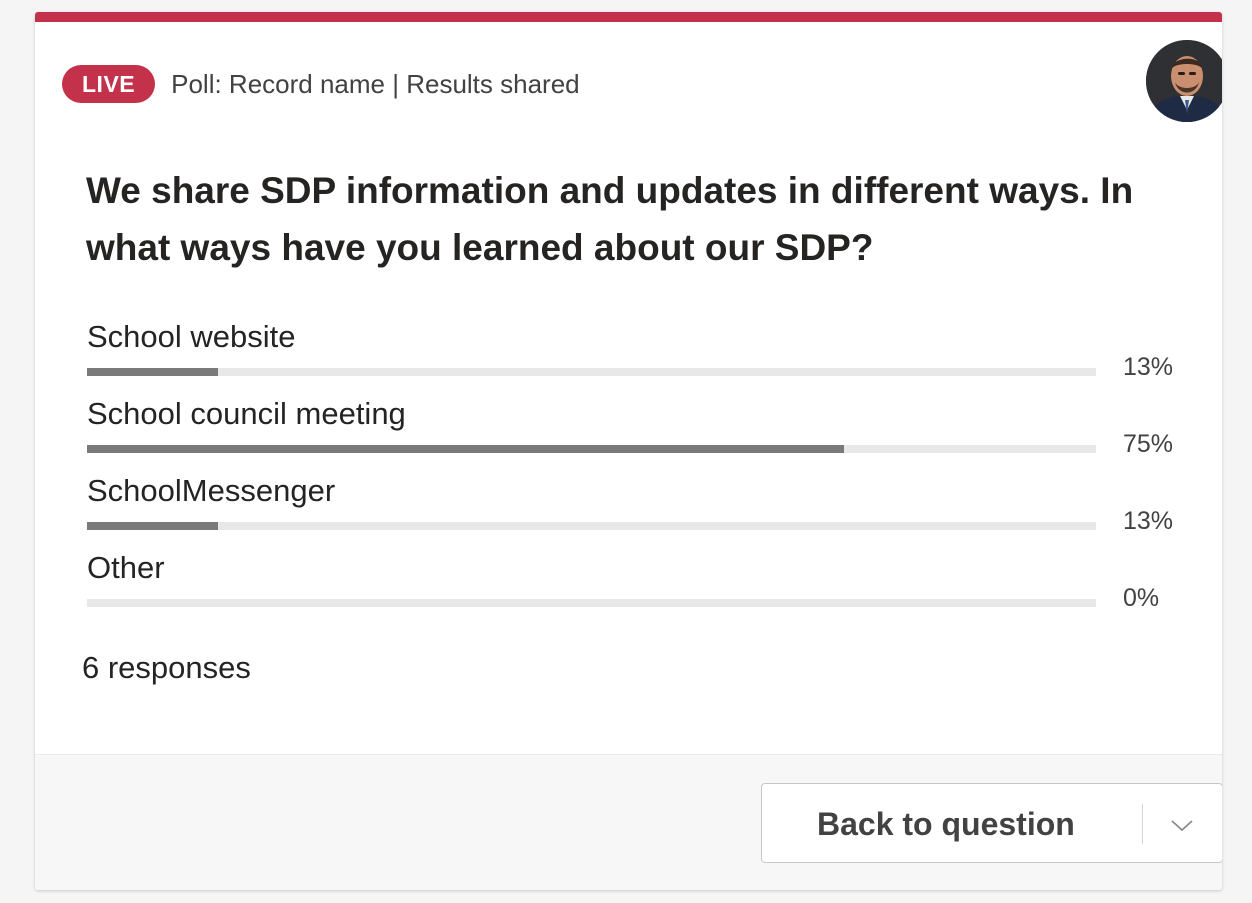  I want to click on user-avatar, so click(1184, 81).